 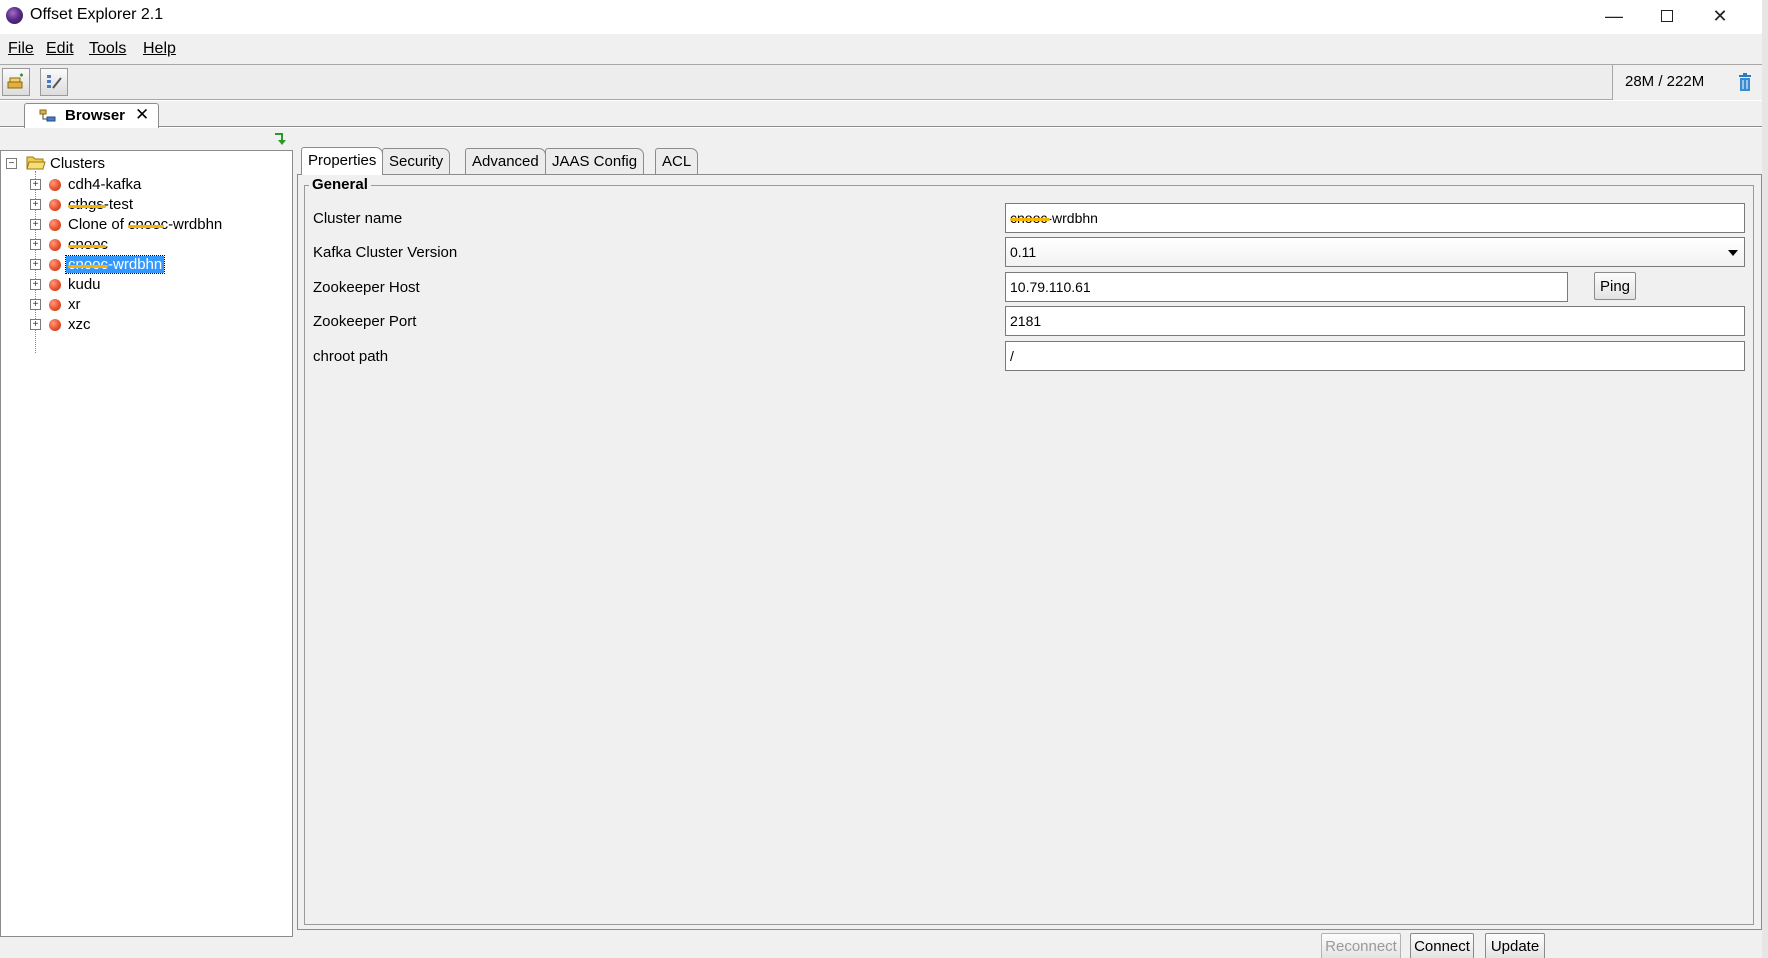 What do you see at coordinates (1765, 479) in the screenshot?
I see `window-edge` at bounding box center [1765, 479].